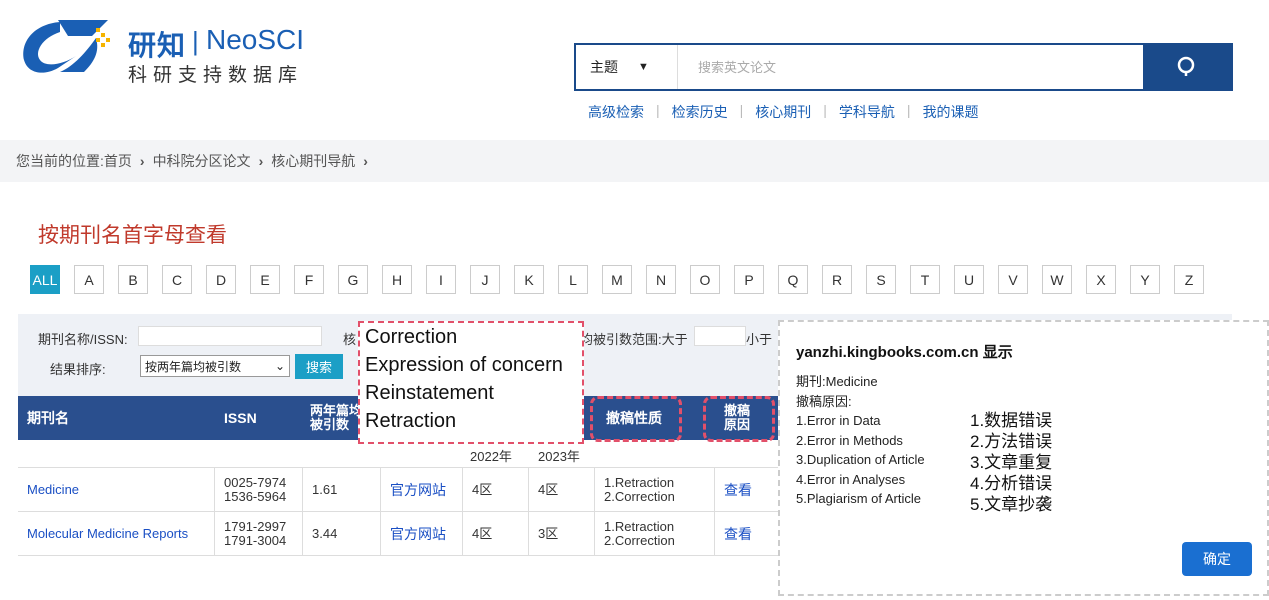 The height and width of the screenshot is (600, 1269). Describe the element at coordinates (867, 112) in the screenshot. I see `link-subject-nav: 学科导航` at that location.